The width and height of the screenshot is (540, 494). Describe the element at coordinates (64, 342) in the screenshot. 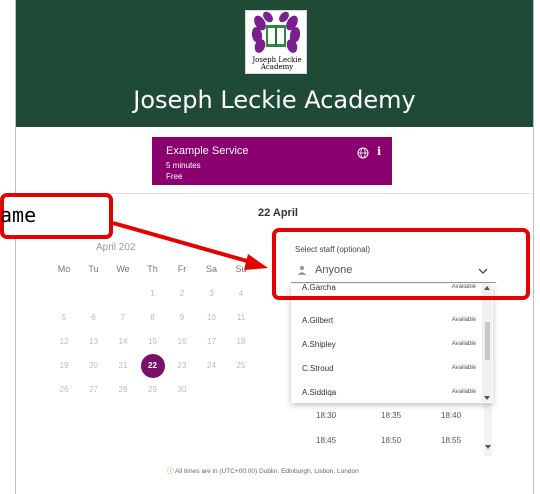

I see `calendar-day: 12` at that location.